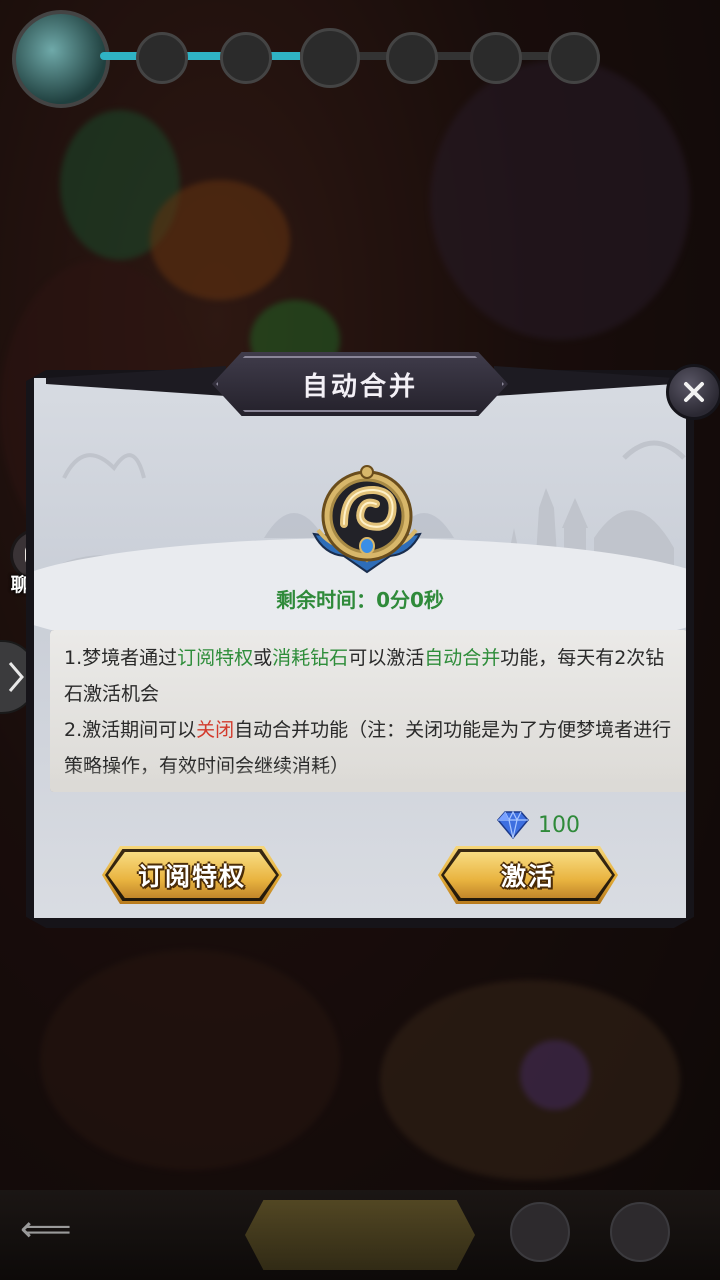  Describe the element at coordinates (215, 658) in the screenshot. I see `desc-highlight-subscribe: 订阅特权` at that location.